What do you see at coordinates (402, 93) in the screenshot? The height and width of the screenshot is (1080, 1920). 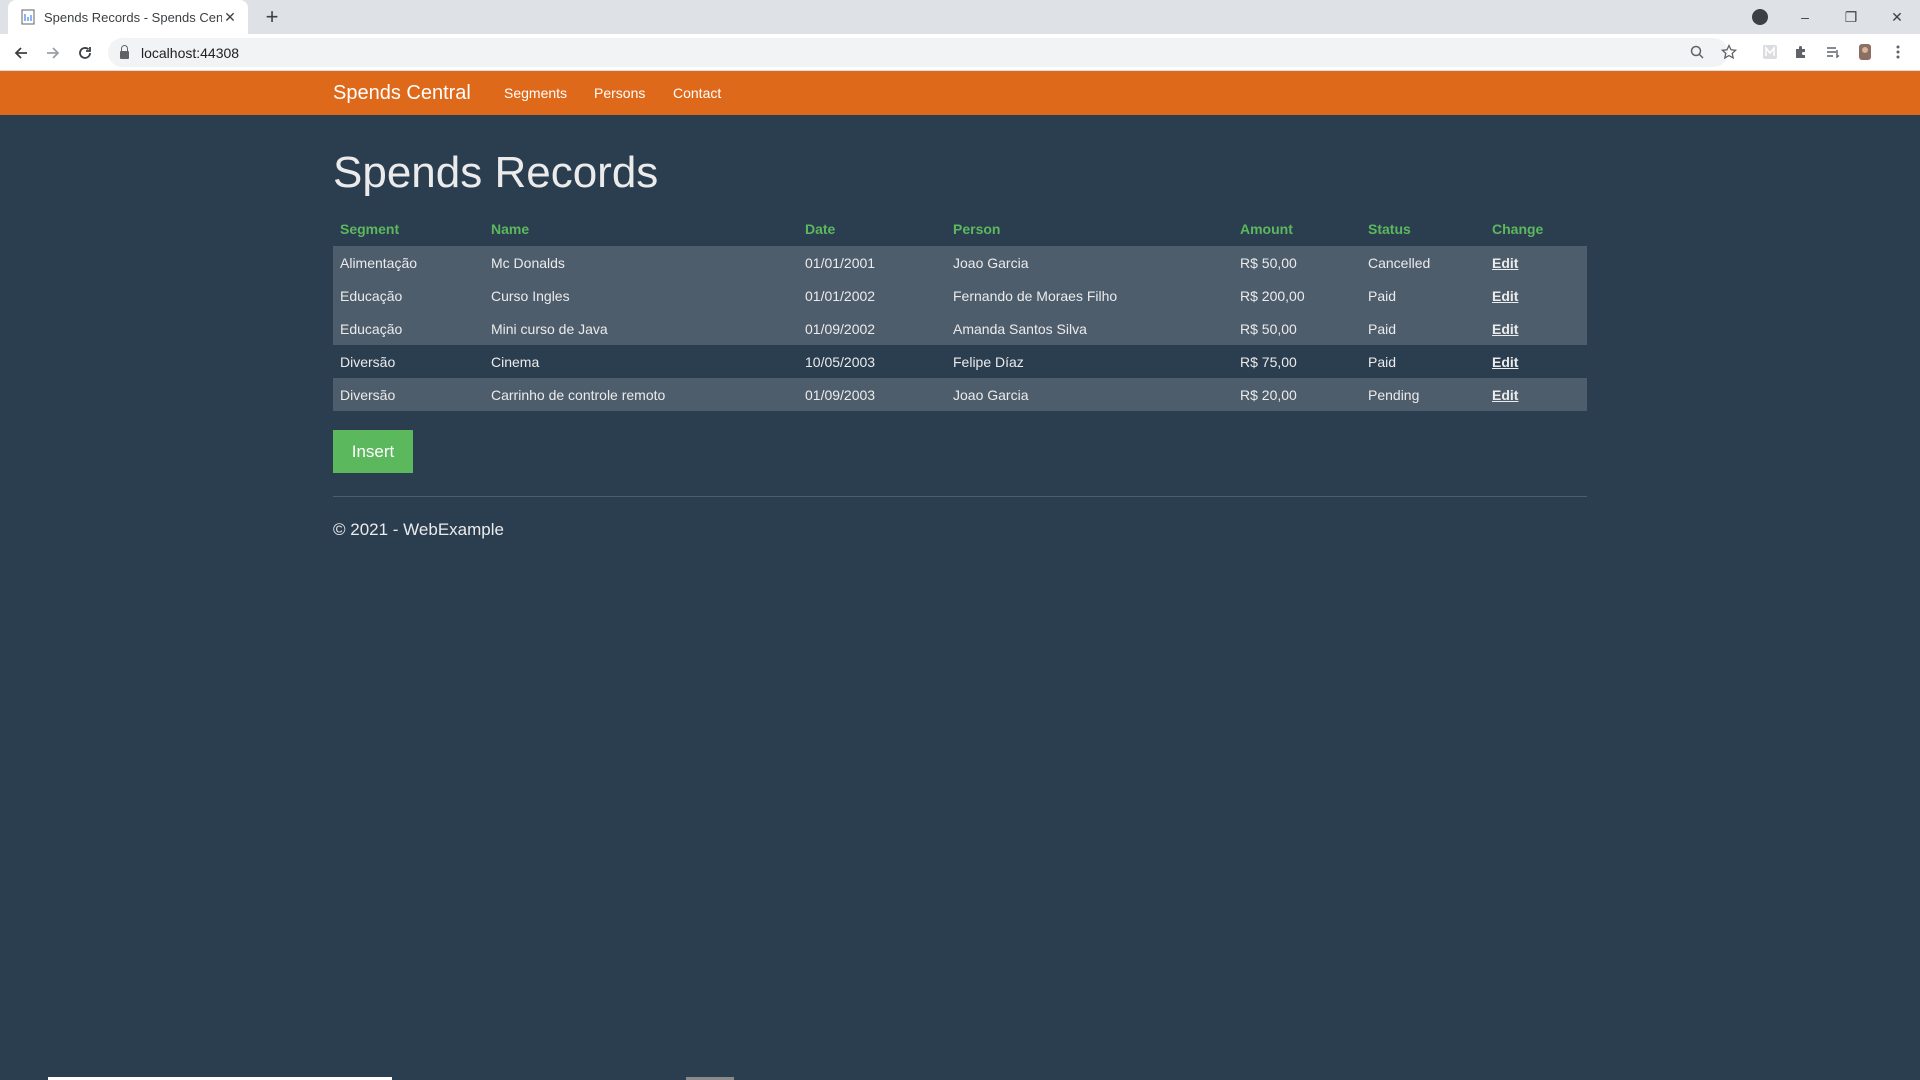 I see `brand-link: Spends Central` at bounding box center [402, 93].